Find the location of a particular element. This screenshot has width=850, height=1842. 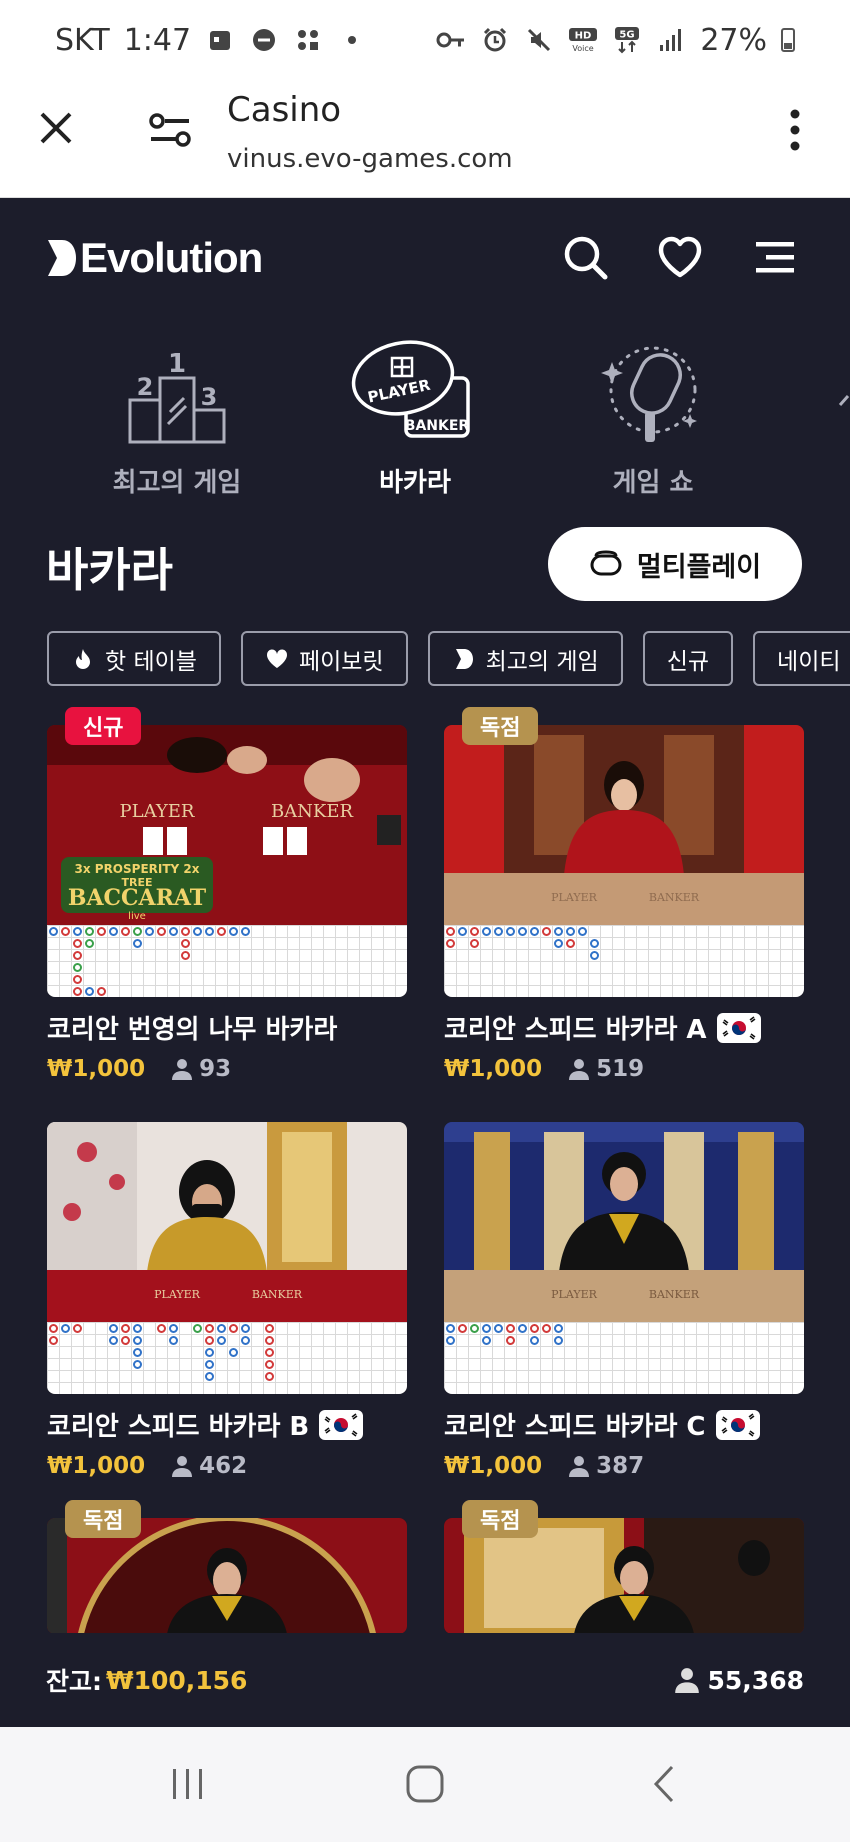

signal-icon is located at coordinates (671, 40).